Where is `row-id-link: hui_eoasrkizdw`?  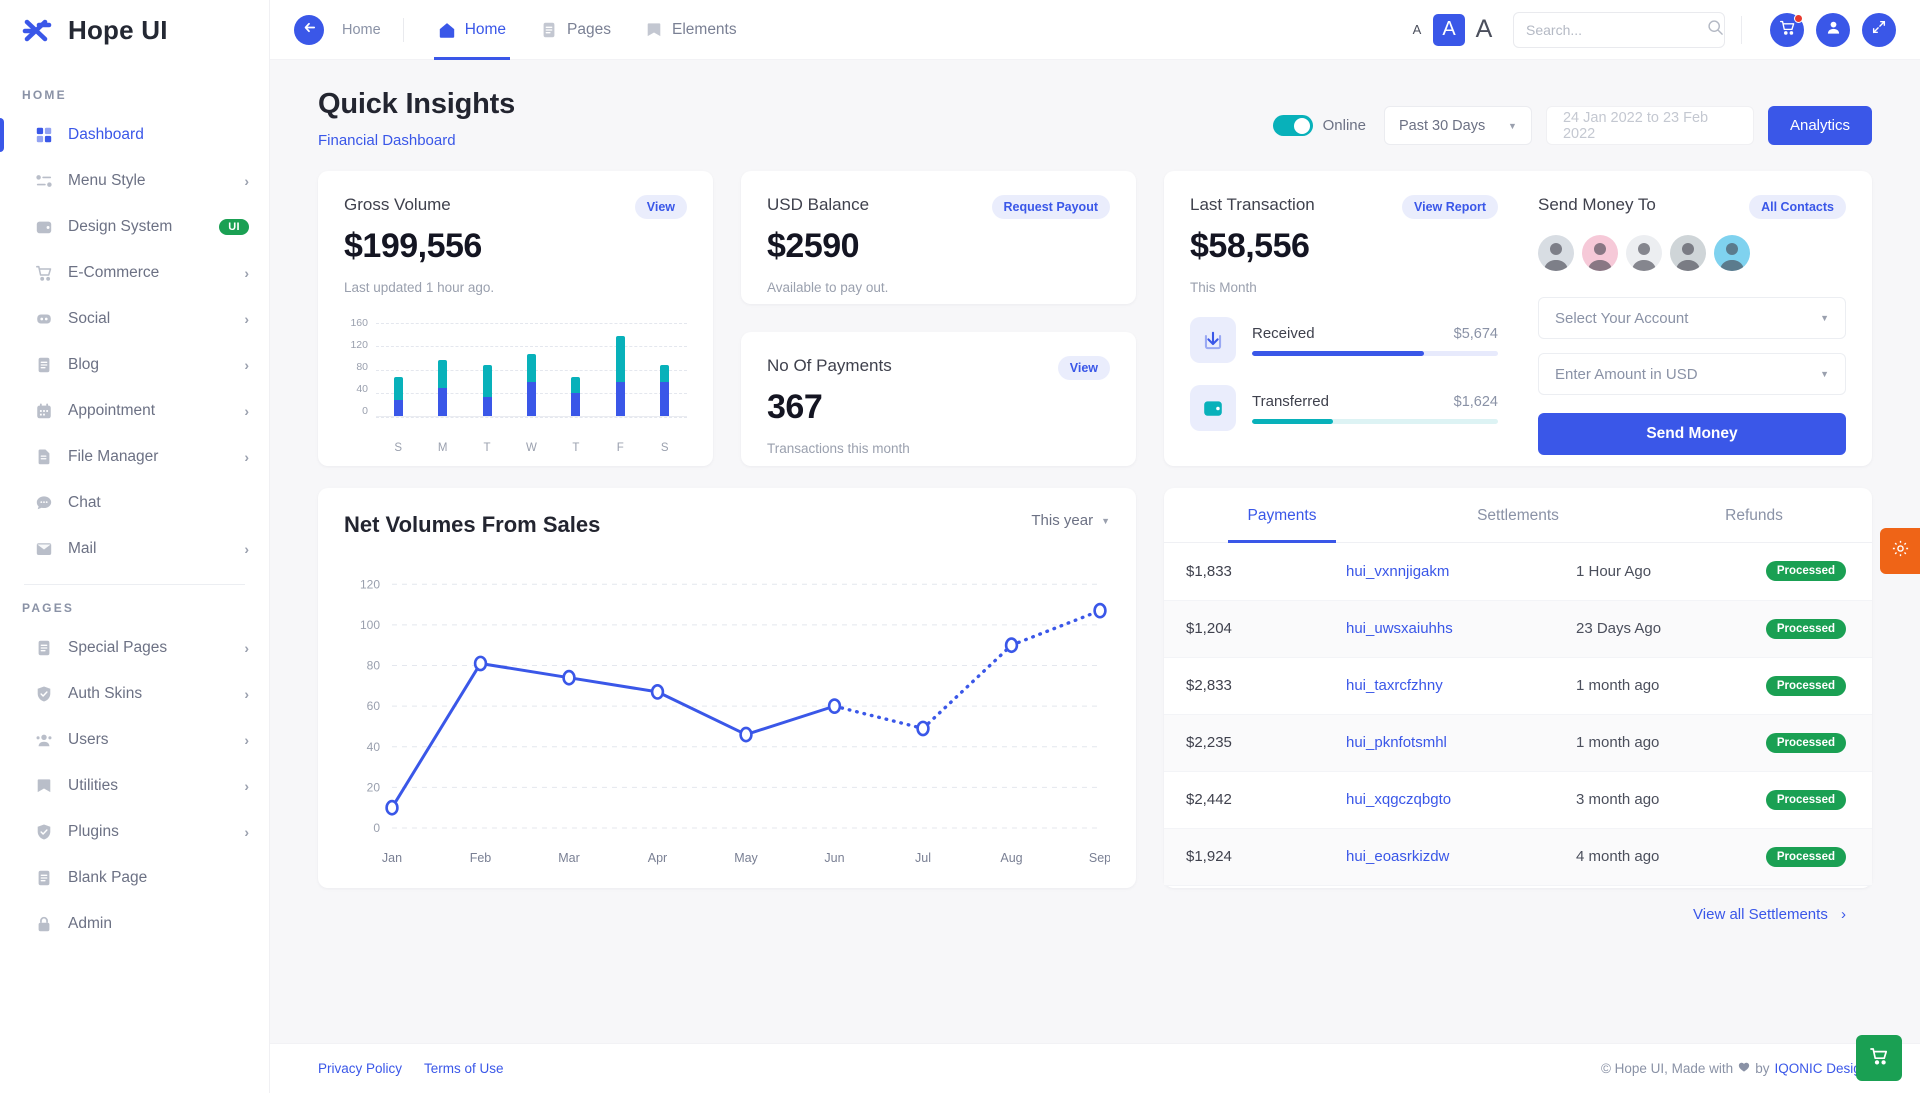 row-id-link: hui_eoasrkizdw is located at coordinates (1397, 856).